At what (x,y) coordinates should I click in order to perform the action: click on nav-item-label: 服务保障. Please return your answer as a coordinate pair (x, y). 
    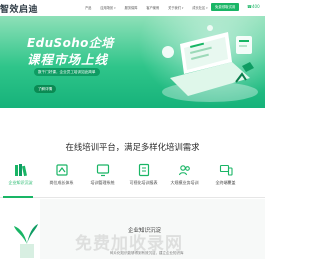
    Looking at the image, I should click on (131, 8).